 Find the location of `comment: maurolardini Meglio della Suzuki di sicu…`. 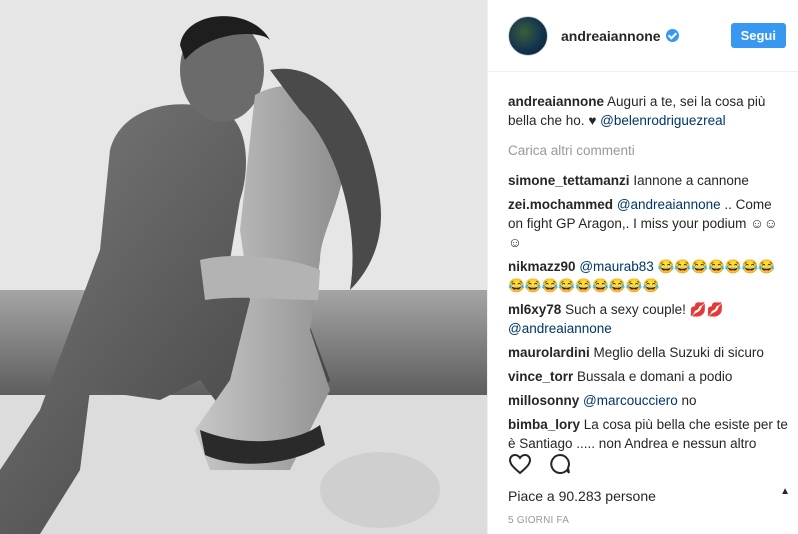

comment: maurolardini Meglio della Suzuki di sicu… is located at coordinates (648, 352).